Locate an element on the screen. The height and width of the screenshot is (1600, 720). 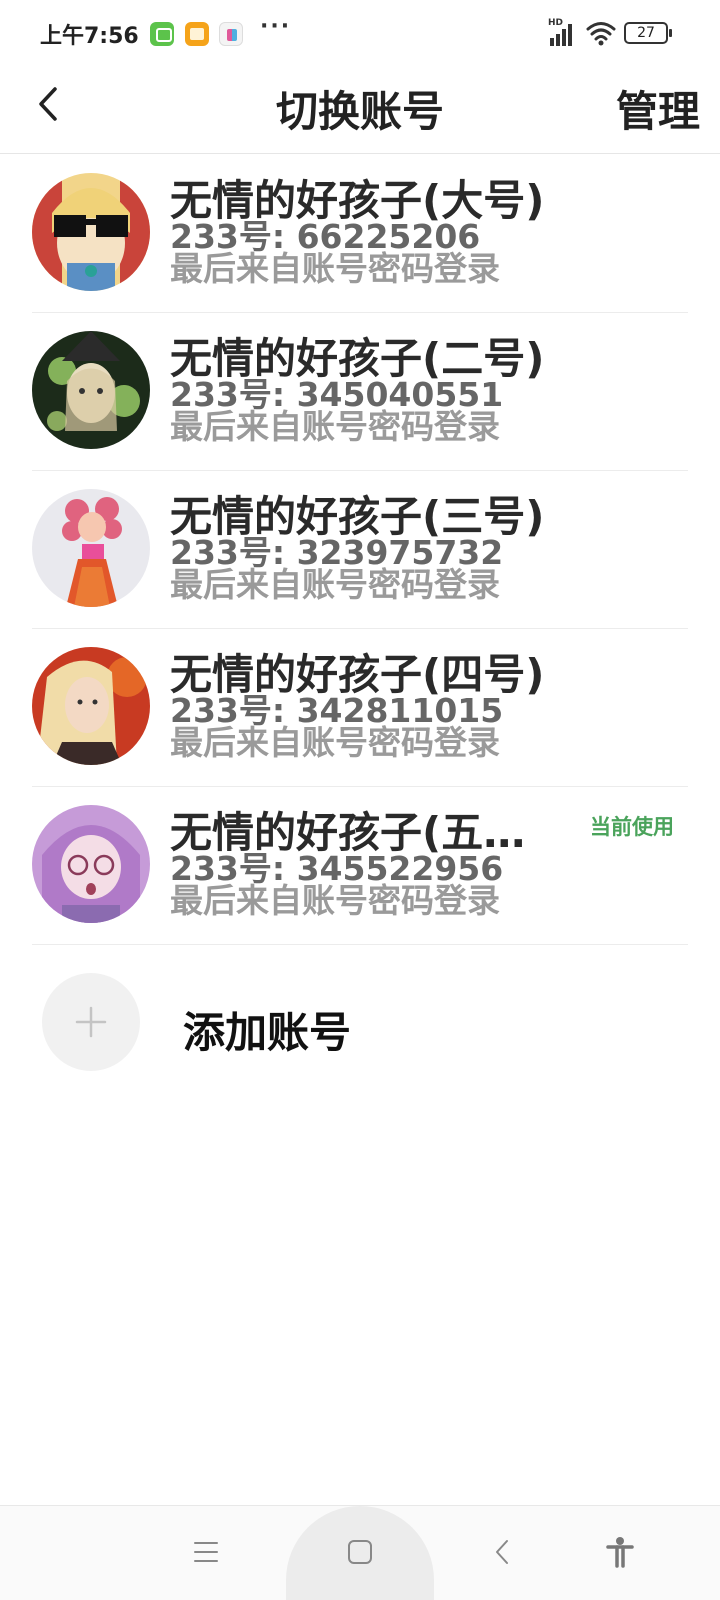
add-account-circle is located at coordinates (91, 1022).